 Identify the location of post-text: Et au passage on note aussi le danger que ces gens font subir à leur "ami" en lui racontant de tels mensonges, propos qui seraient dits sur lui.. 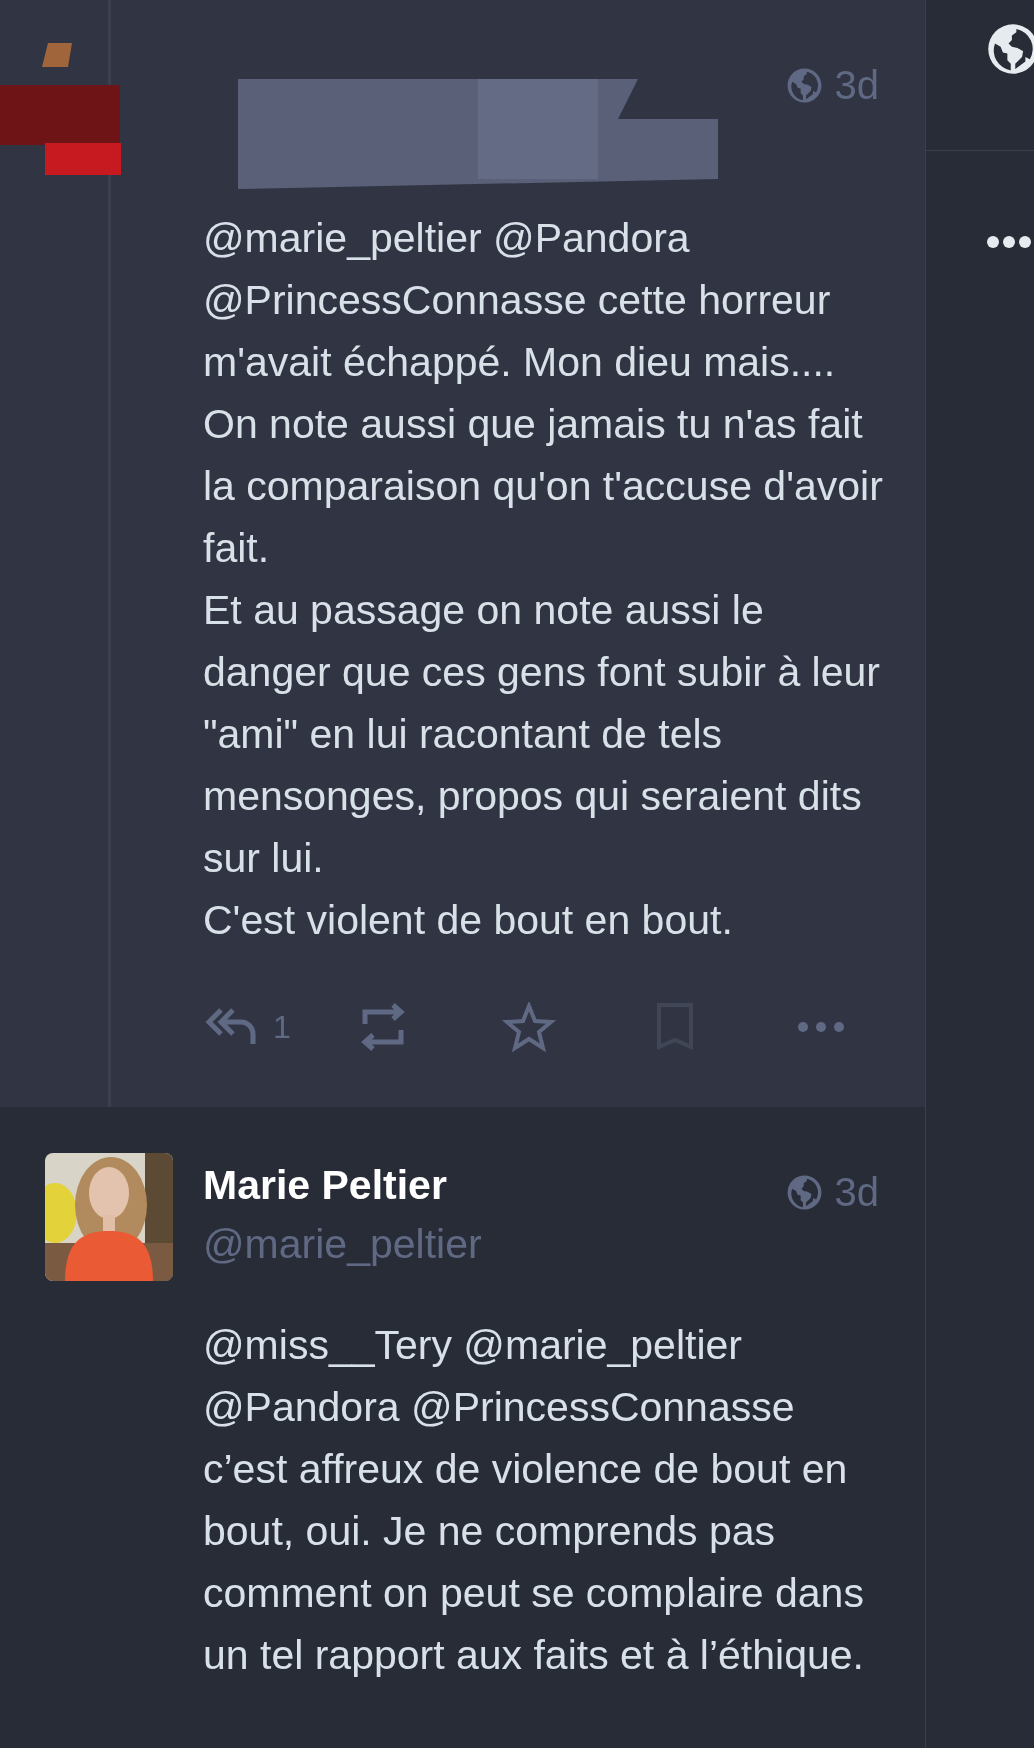
(542, 734).